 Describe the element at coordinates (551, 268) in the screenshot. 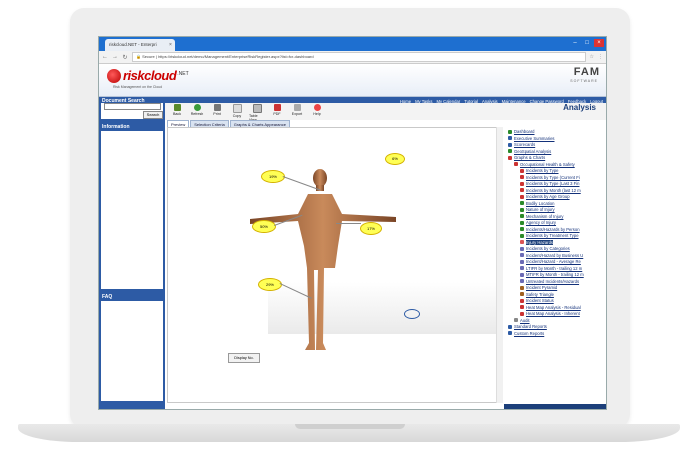

I see `tree-item: LTIFR by Month - trailing 12 m` at that location.